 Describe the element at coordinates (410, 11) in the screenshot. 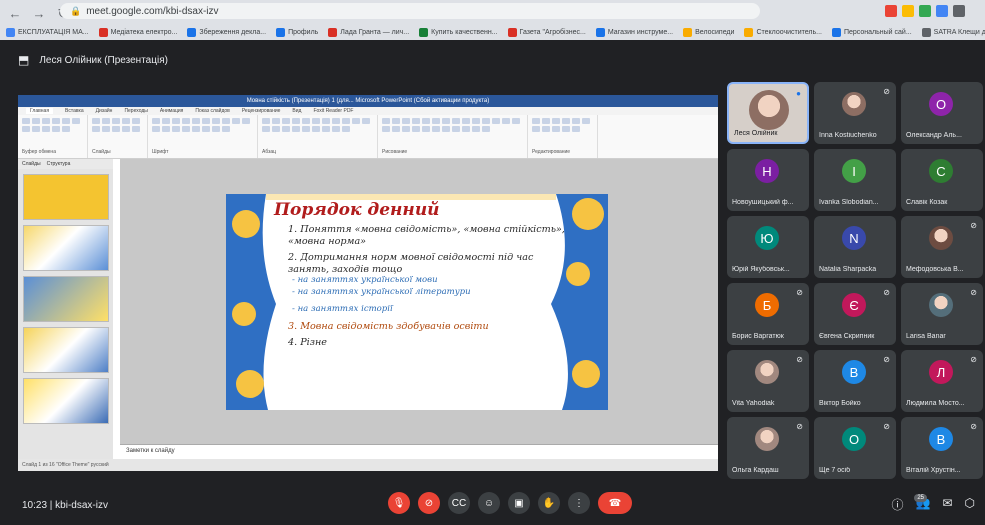

I see `address-bar: 🔒 meet.google.com/kbi-dsax-izv` at that location.